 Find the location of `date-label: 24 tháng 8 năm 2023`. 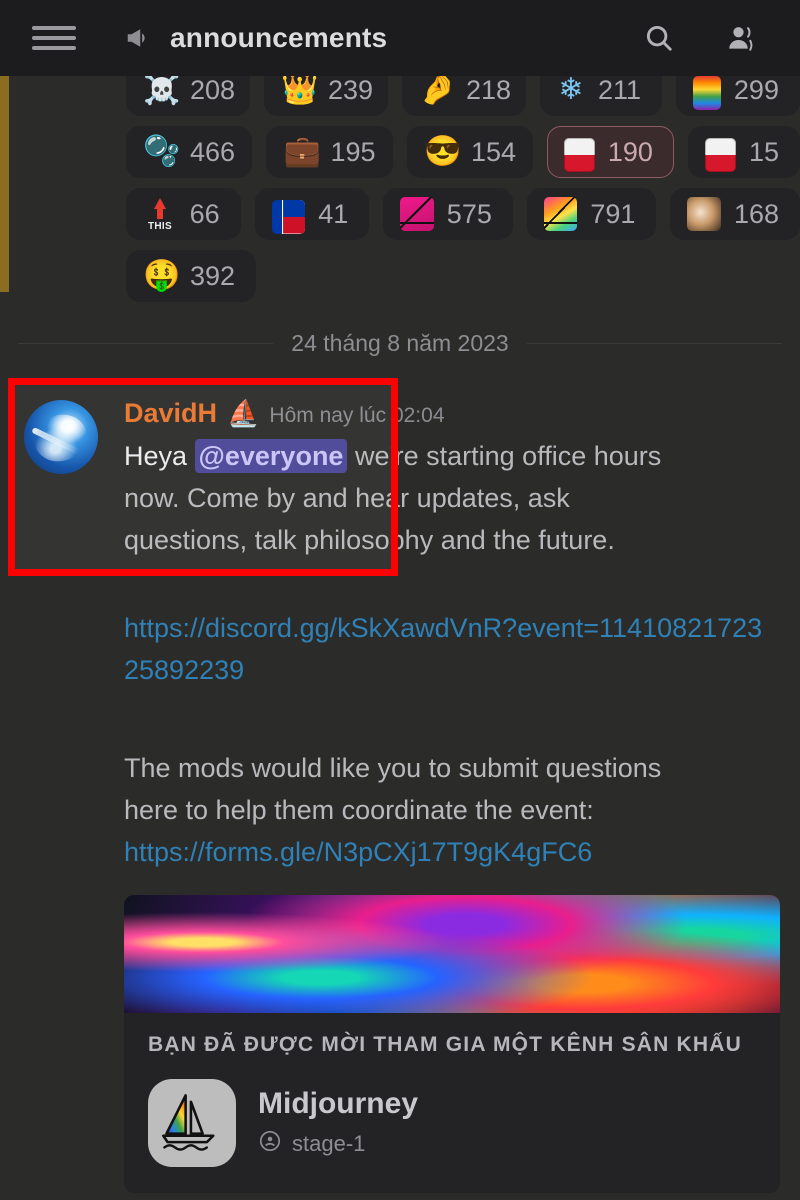

date-label: 24 tháng 8 năm 2023 is located at coordinates (400, 343).